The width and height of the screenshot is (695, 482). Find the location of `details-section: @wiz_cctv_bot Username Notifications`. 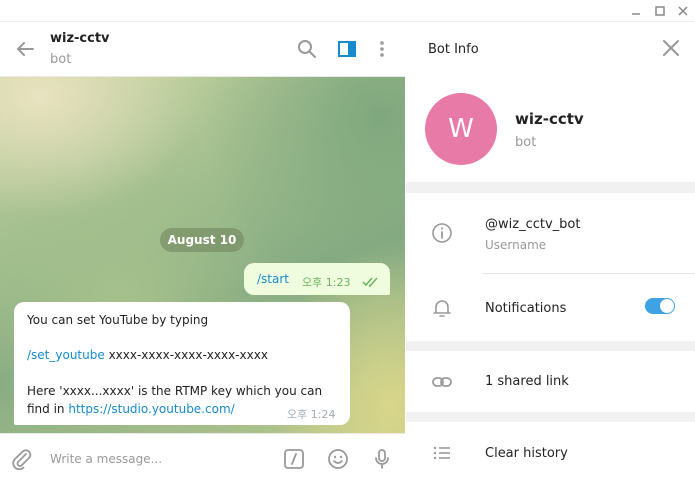

details-section: @wiz_cctv_bot Username Notifications is located at coordinates (550, 267).